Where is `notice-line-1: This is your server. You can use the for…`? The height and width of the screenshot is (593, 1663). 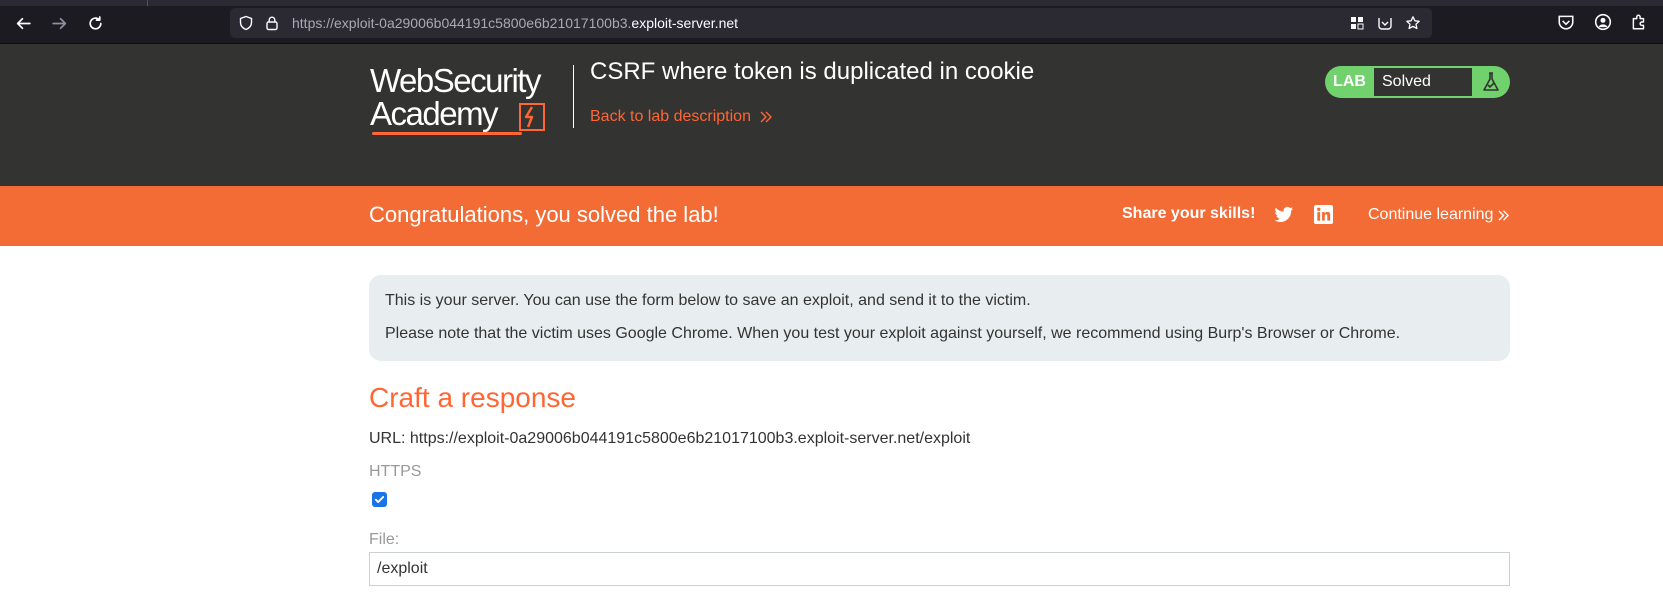
notice-line-1: This is your server. You can use the for… is located at coordinates (708, 300).